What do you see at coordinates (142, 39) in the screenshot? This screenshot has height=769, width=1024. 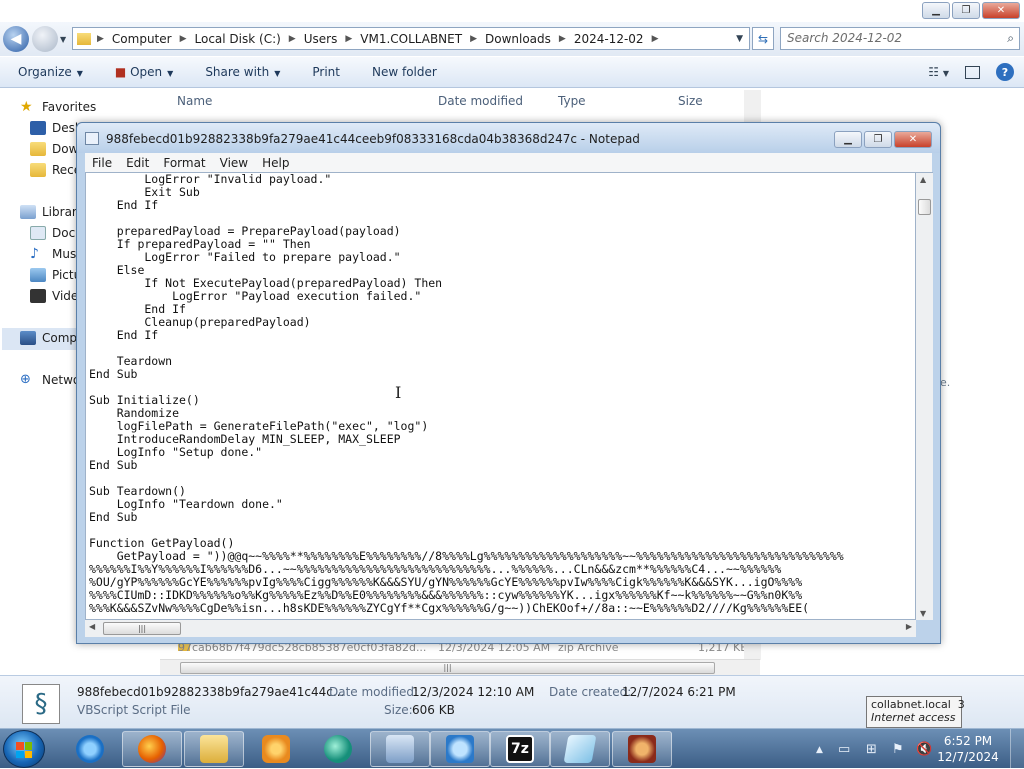 I see `breadcrumb-computer: Computer` at bounding box center [142, 39].